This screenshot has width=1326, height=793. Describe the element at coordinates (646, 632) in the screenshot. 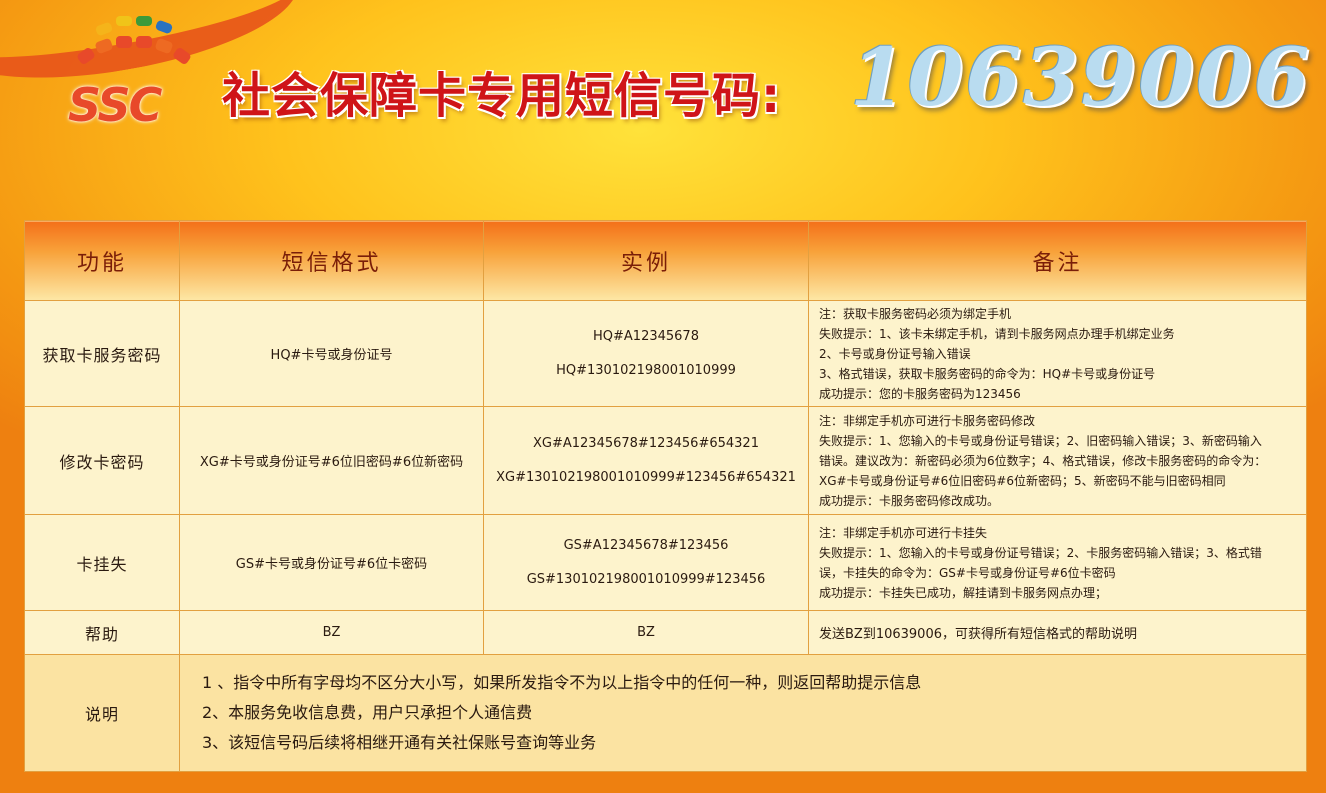

I see `example-cell: BZ` at that location.